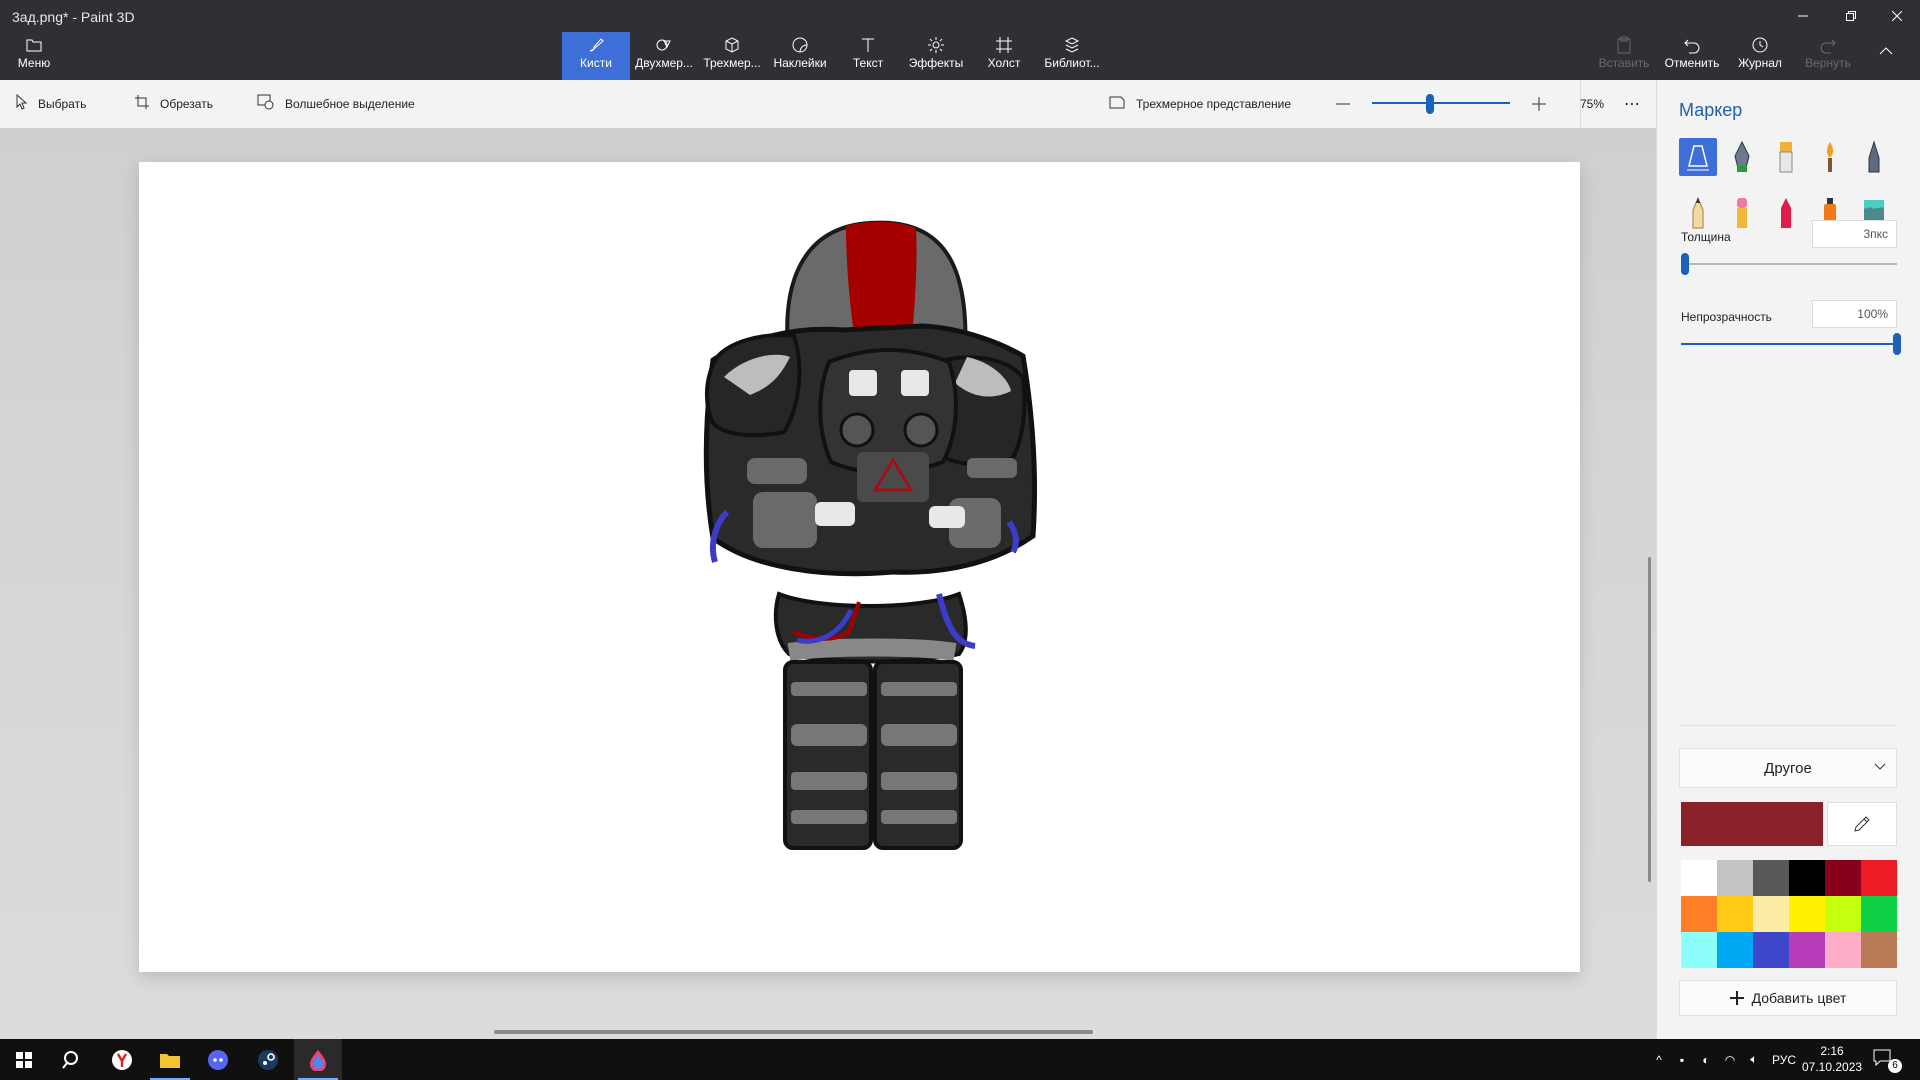 This screenshot has height=1080, width=1920. I want to click on close-button, so click(1897, 16).